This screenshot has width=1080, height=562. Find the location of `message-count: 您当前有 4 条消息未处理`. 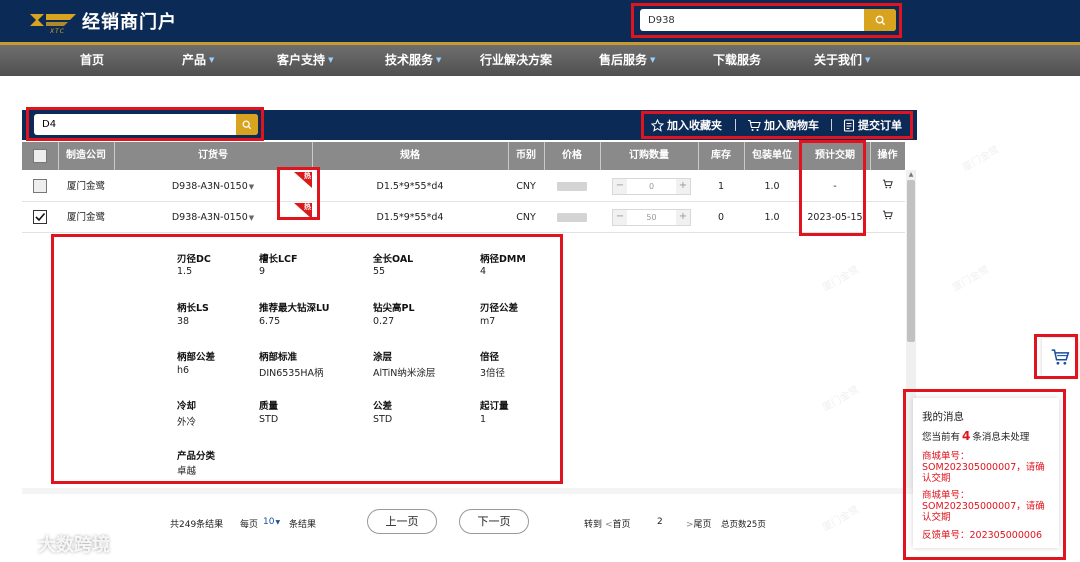

message-count: 您当前有 4 条消息未处理 is located at coordinates (975, 436).